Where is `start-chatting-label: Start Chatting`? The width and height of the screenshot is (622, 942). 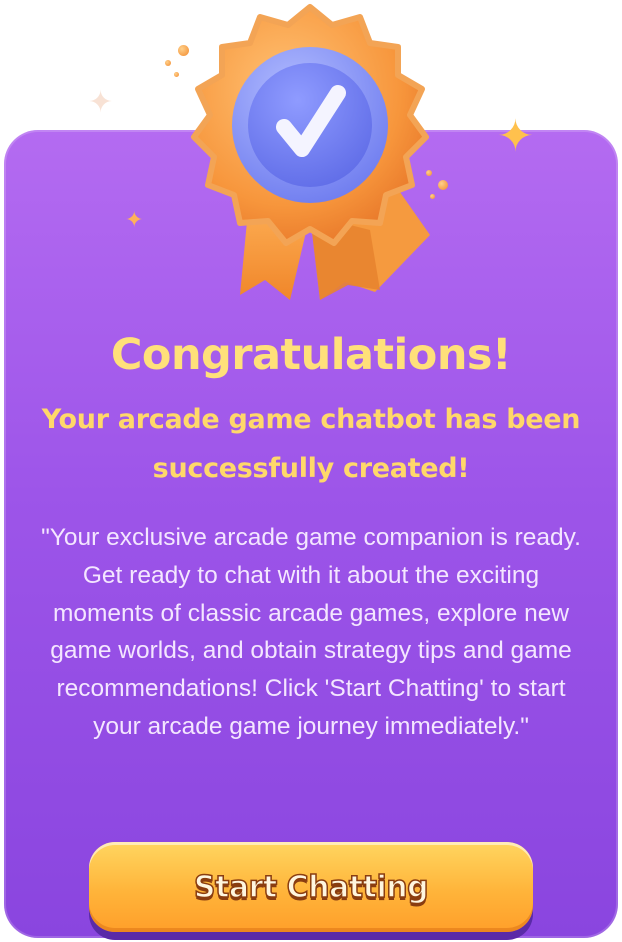 start-chatting-label: Start Chatting is located at coordinates (311, 887).